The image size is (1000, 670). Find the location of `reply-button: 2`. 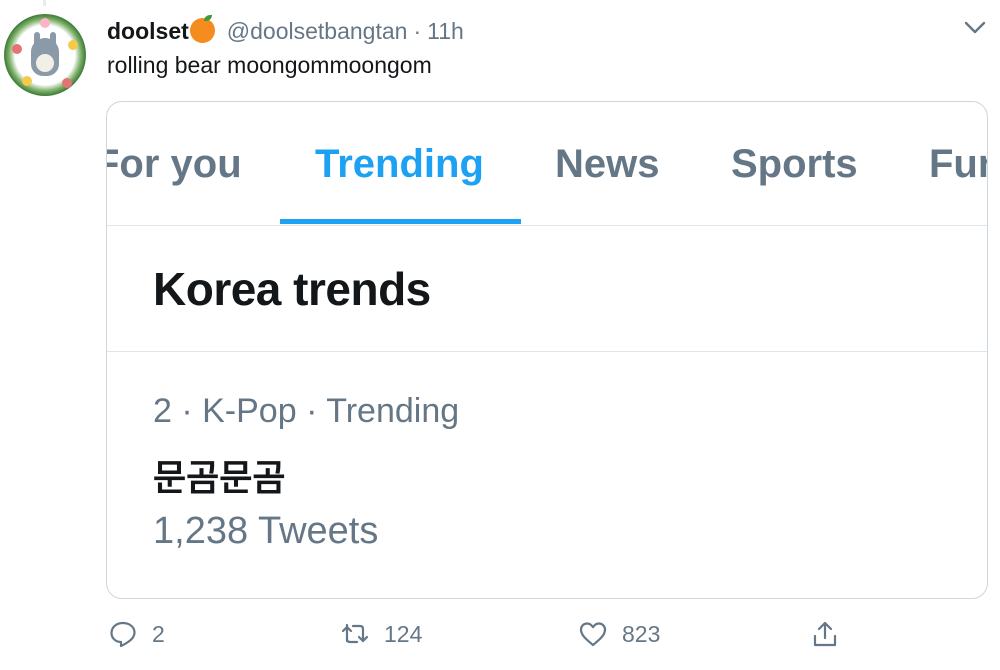

reply-button: 2 is located at coordinates (136, 634).